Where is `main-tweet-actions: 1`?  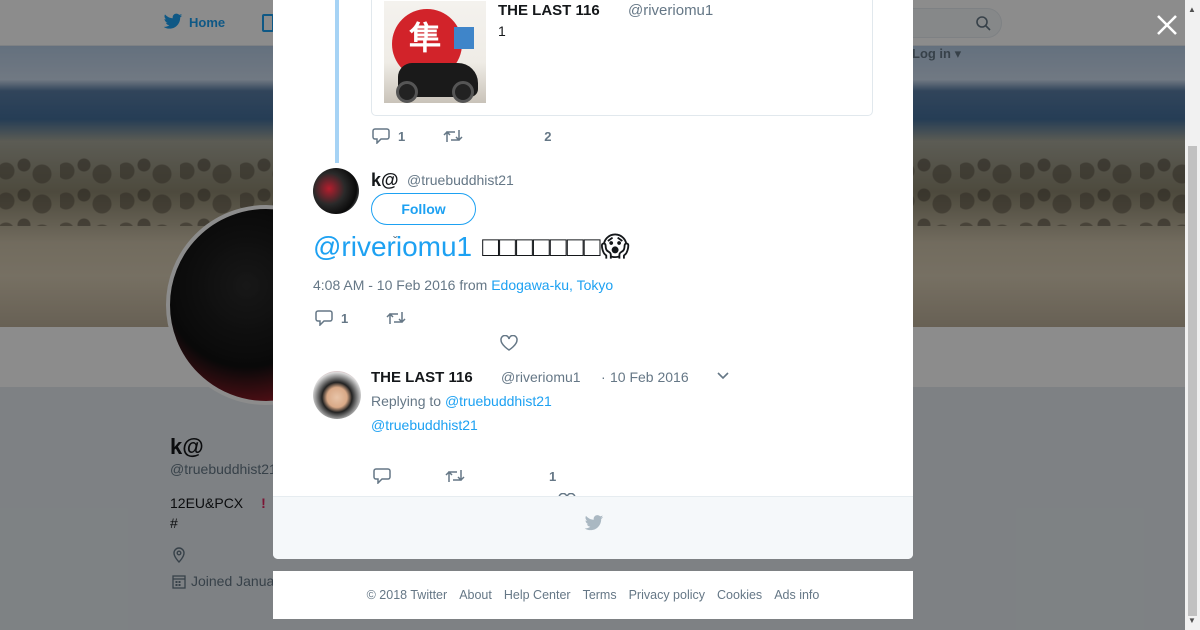
main-tweet-actions: 1 is located at coordinates (360, 318).